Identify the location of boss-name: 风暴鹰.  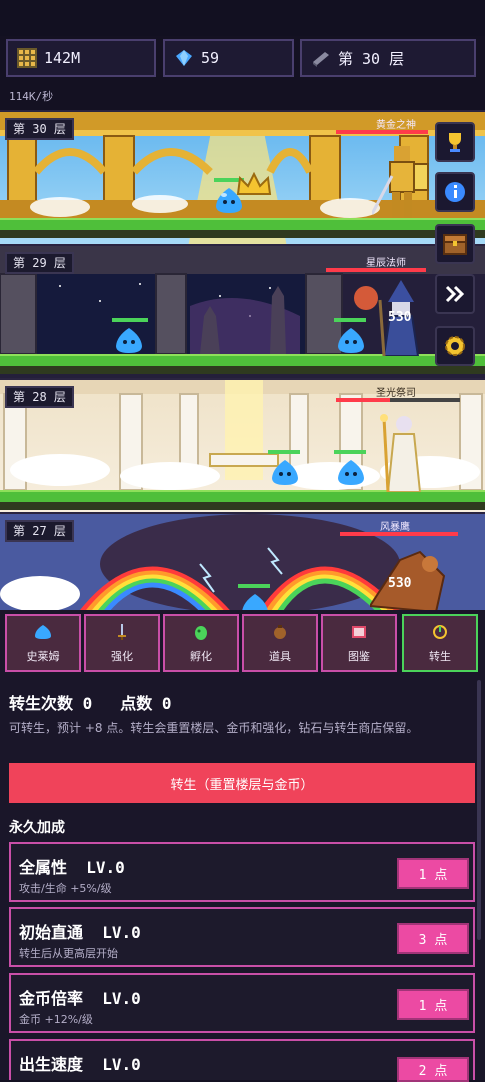
(395, 527).